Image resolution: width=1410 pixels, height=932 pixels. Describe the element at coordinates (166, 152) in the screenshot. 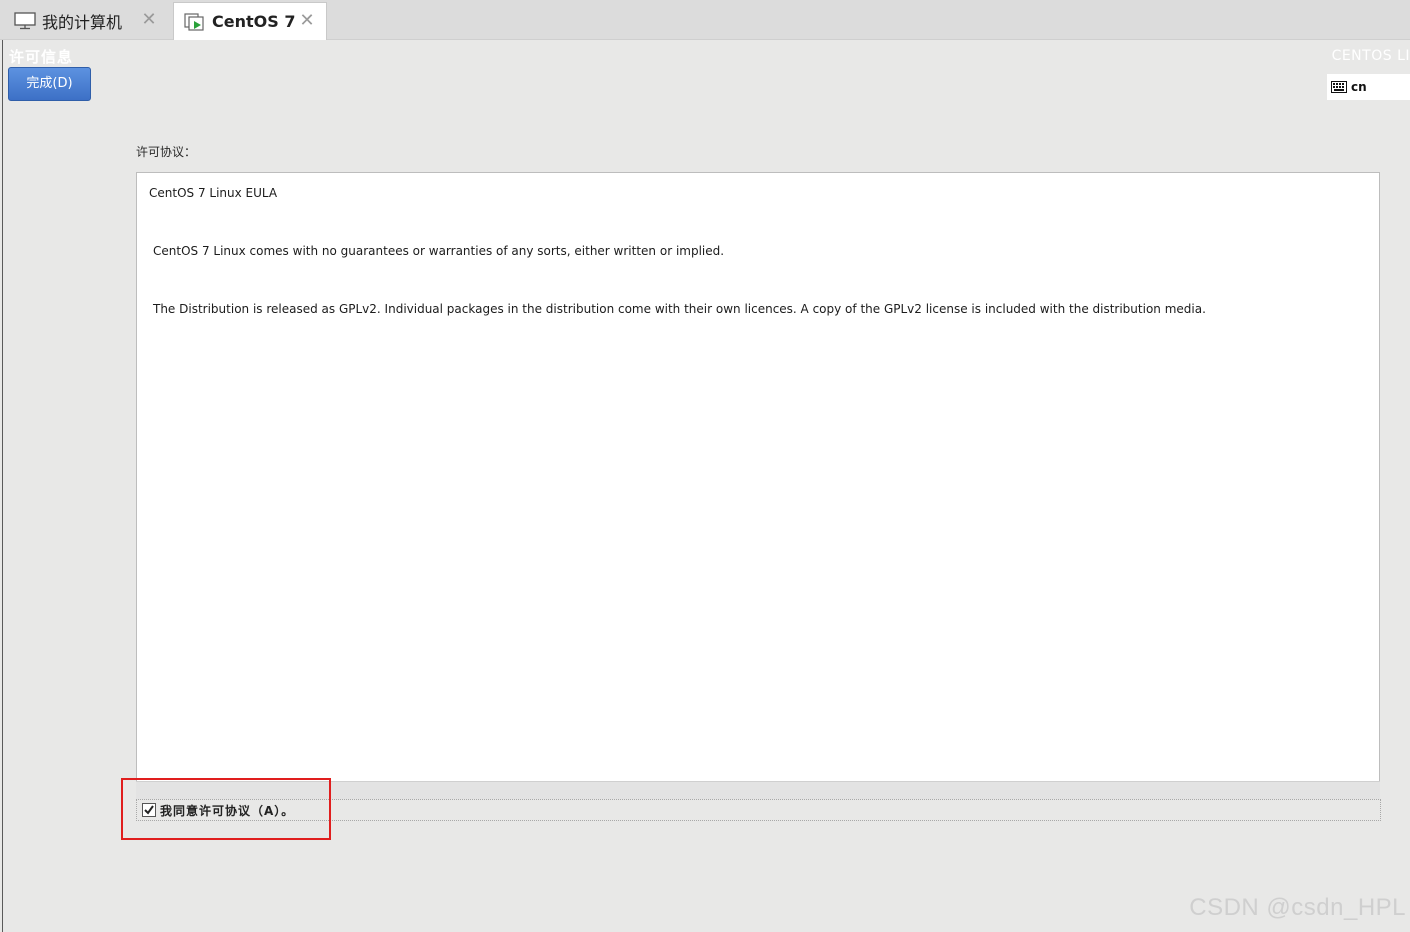

I see `license-label: 许可协议：` at that location.